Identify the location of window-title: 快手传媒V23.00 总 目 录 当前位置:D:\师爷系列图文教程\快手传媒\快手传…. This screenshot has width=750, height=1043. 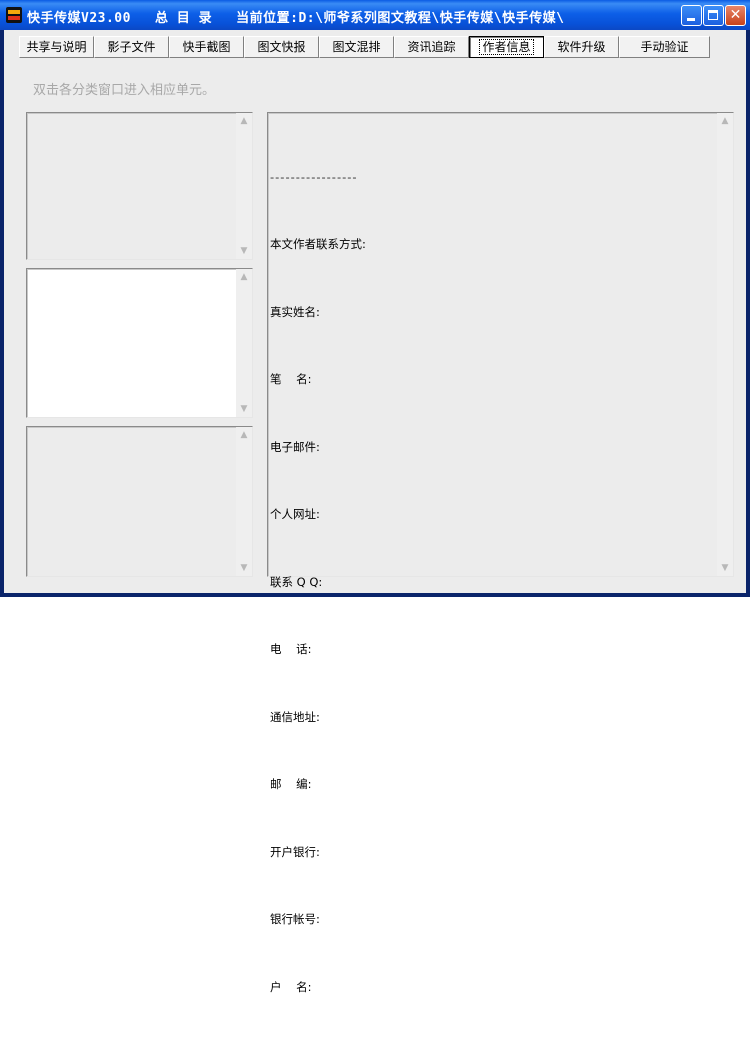
(295, 16).